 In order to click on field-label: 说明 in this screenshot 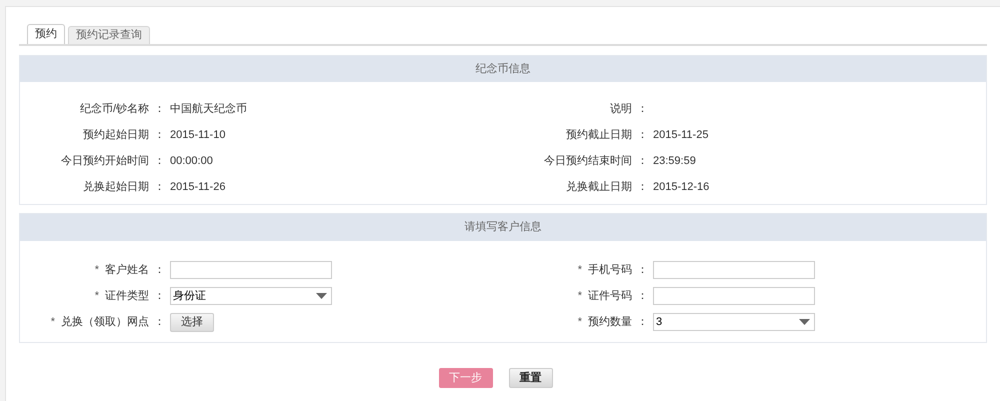, I will do `click(621, 109)`.